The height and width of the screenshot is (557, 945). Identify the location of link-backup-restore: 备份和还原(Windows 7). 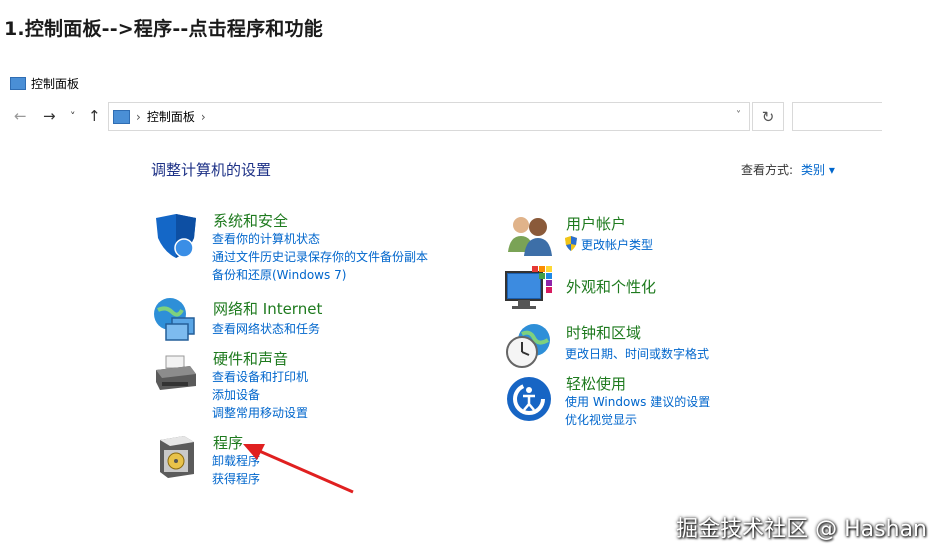
(279, 275).